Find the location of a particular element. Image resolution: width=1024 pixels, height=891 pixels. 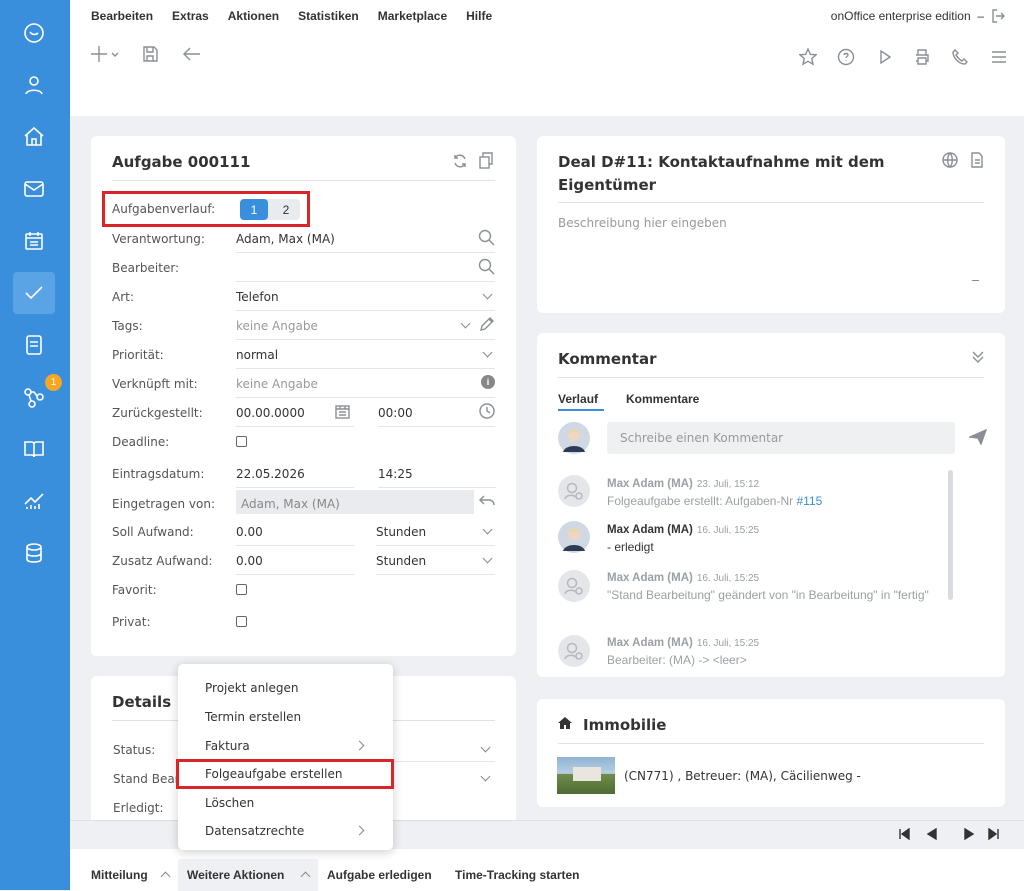

save-icon is located at coordinates (150, 54).